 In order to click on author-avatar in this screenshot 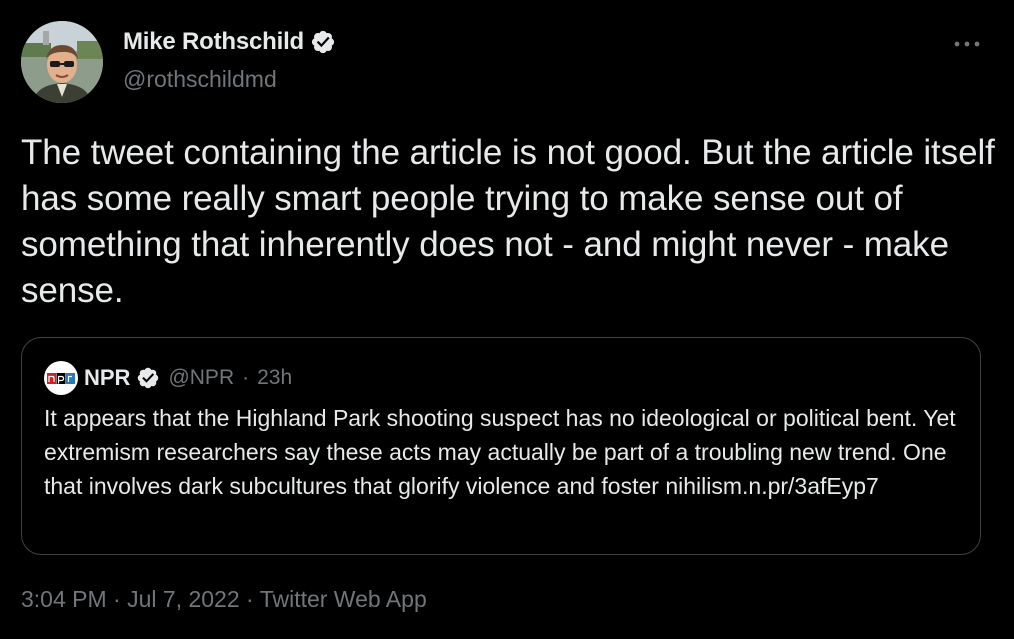, I will do `click(62, 62)`.